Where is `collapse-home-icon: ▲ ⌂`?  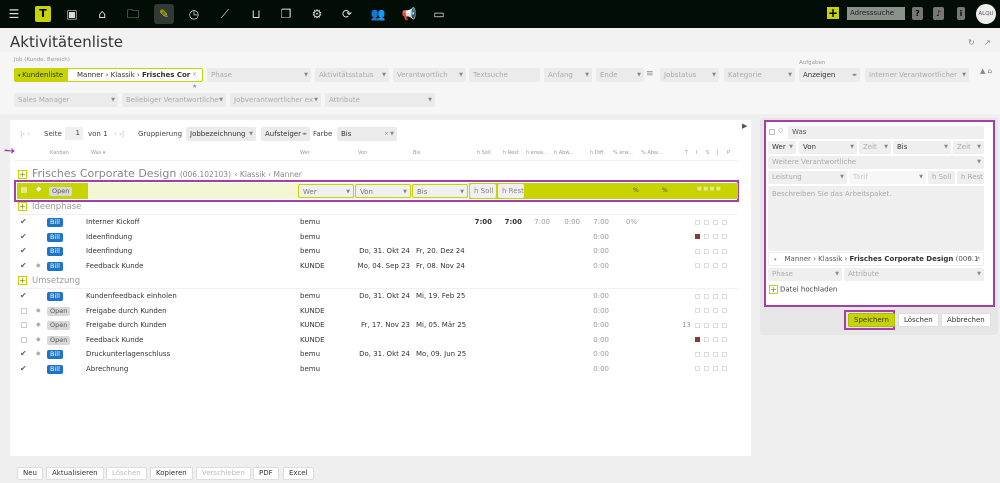
collapse-home-icon: ▲ ⌂ is located at coordinates (986, 71).